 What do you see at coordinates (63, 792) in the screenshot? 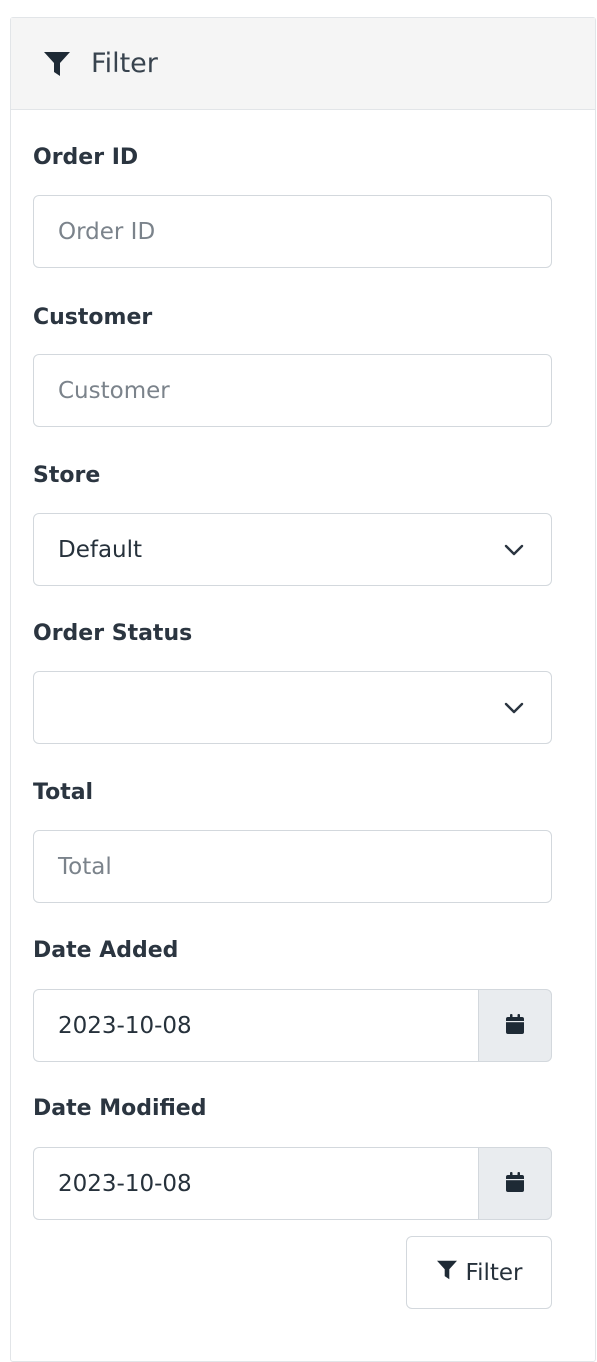
I see `total-label: Total` at bounding box center [63, 792].